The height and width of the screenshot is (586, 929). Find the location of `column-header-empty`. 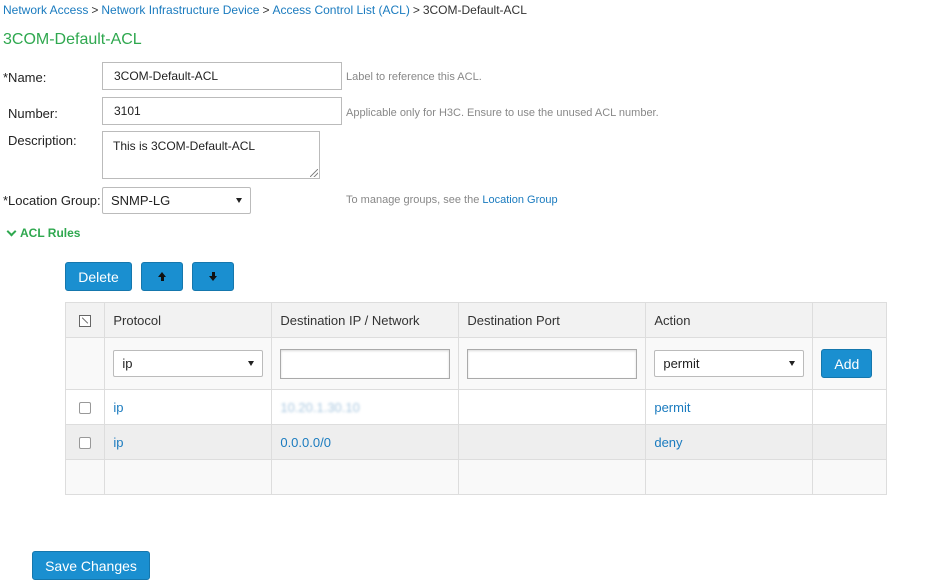

column-header-empty is located at coordinates (849, 320).